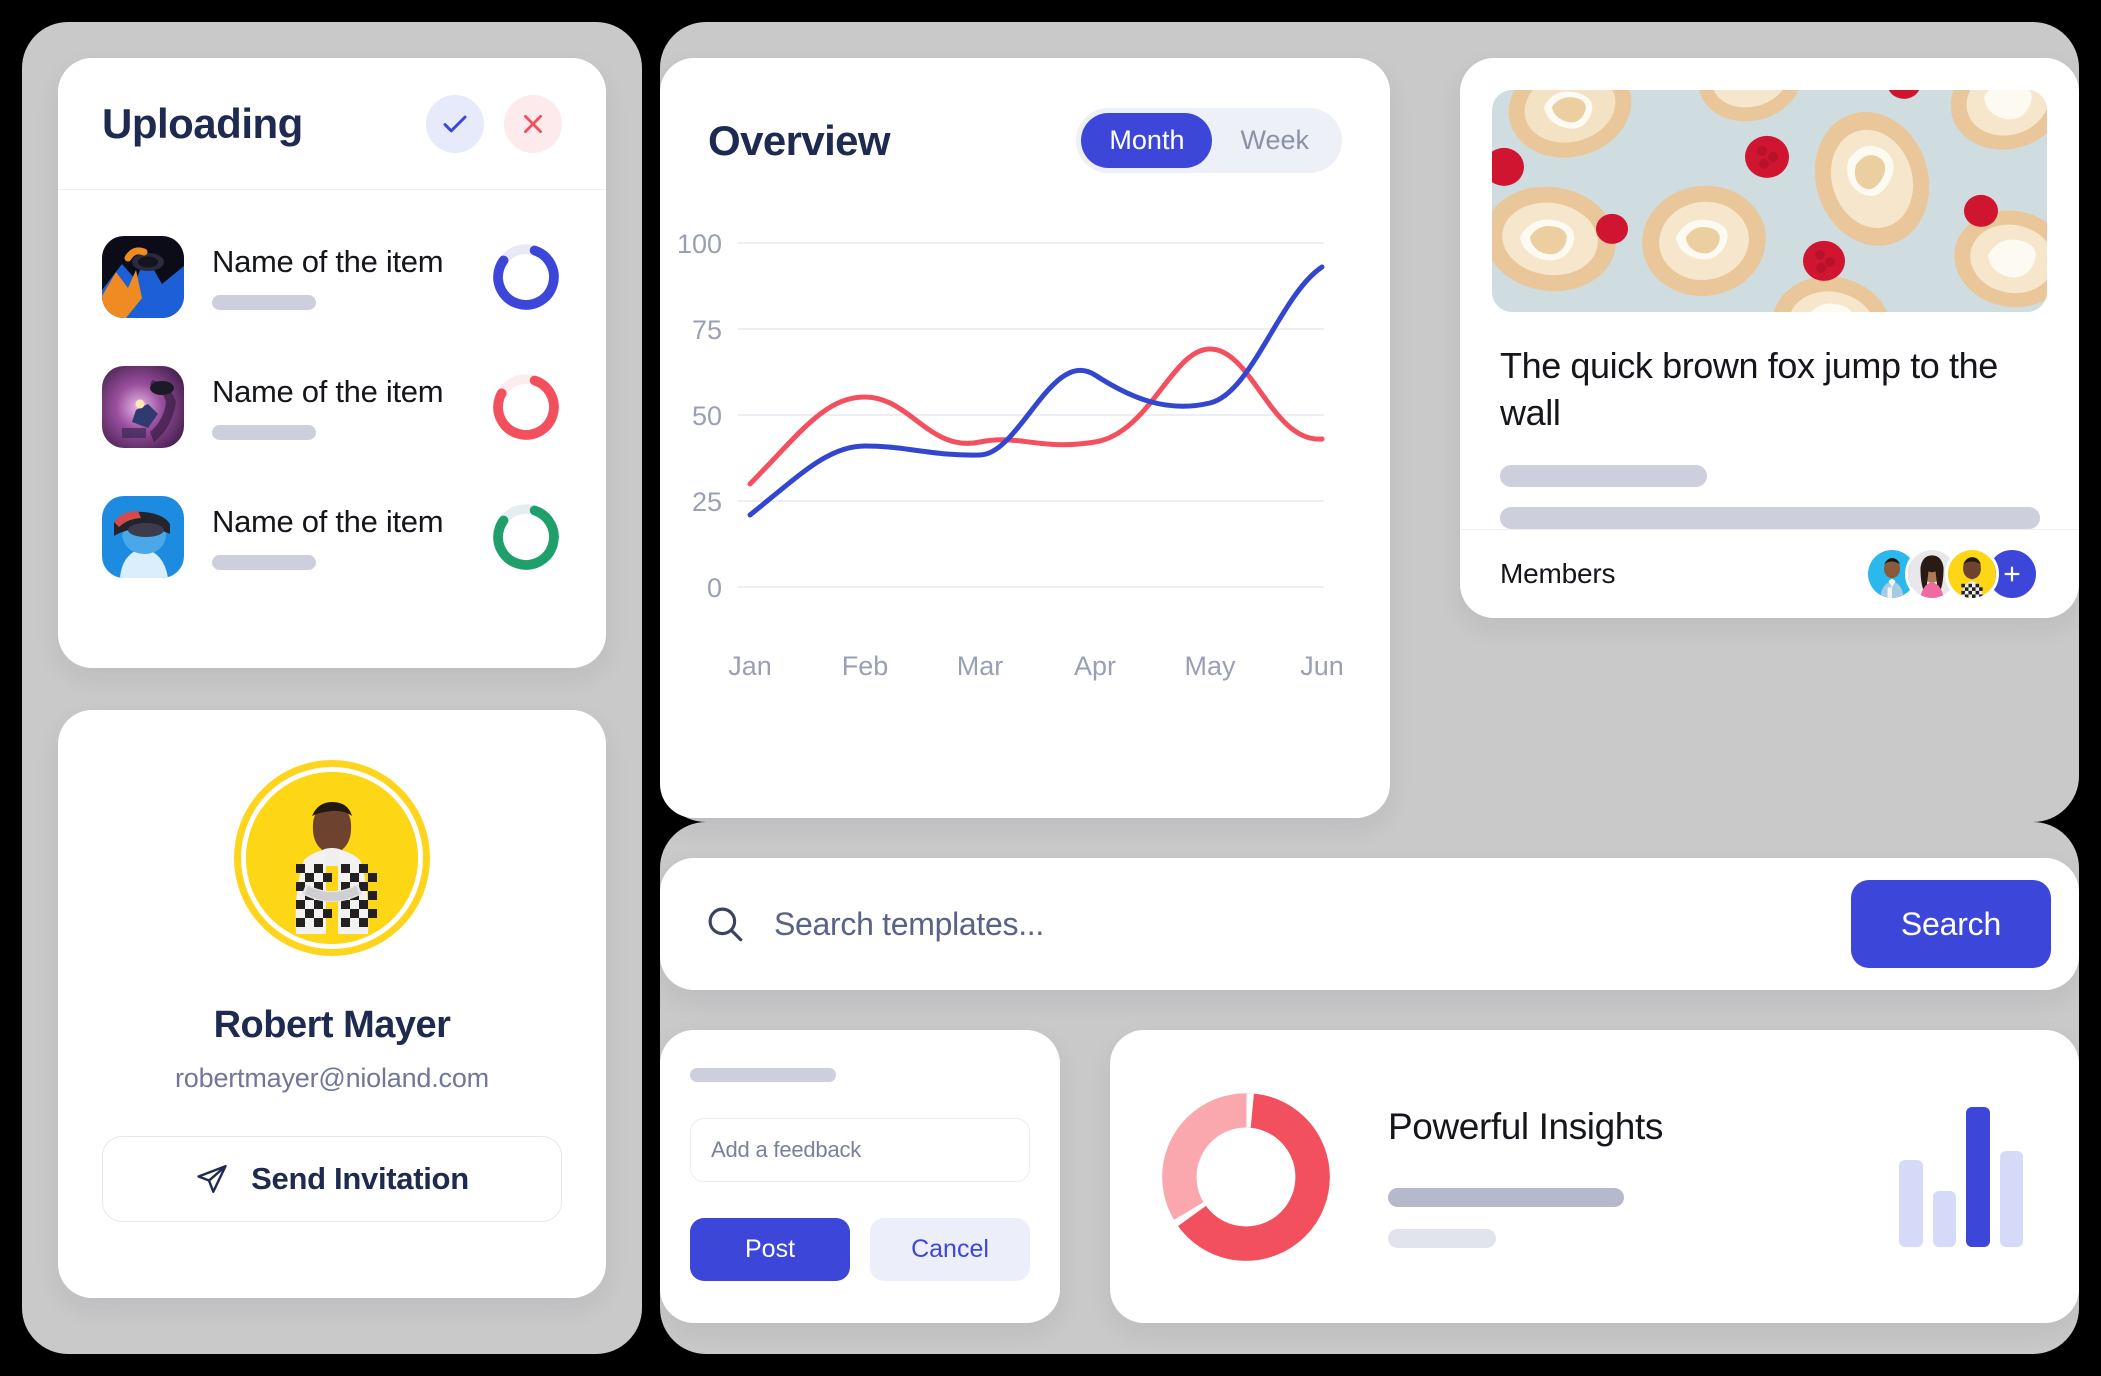 This screenshot has height=1376, width=2101. I want to click on vr-gaming-purple-thumb, so click(143, 407).